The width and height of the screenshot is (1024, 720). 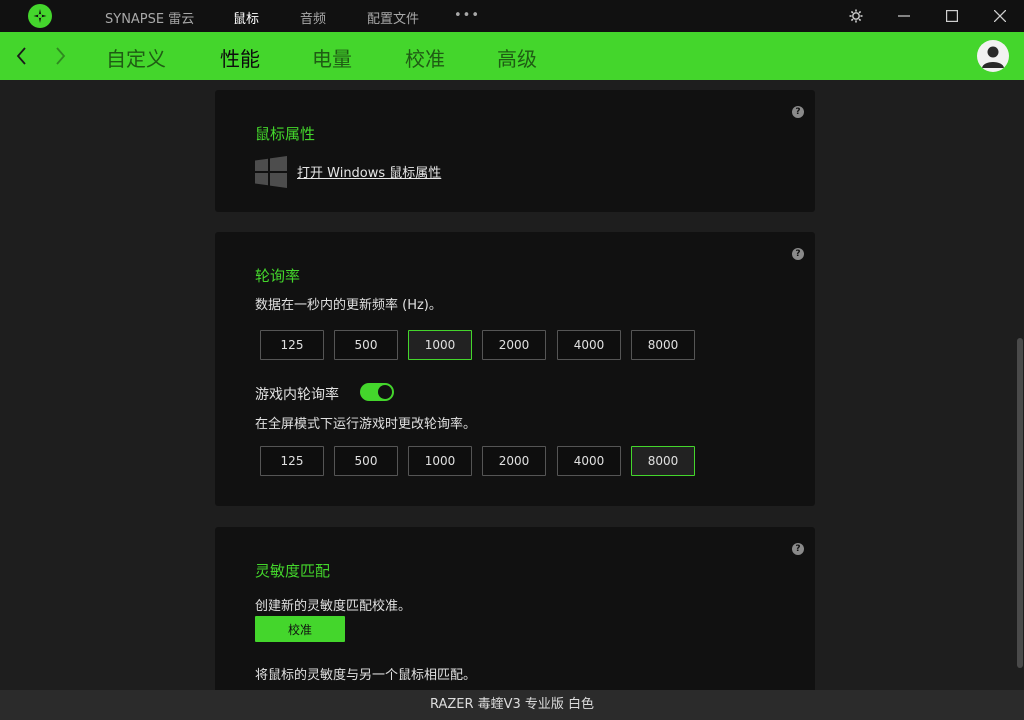 What do you see at coordinates (292, 461) in the screenshot?
I see `ingame-rate-option-125: 125` at bounding box center [292, 461].